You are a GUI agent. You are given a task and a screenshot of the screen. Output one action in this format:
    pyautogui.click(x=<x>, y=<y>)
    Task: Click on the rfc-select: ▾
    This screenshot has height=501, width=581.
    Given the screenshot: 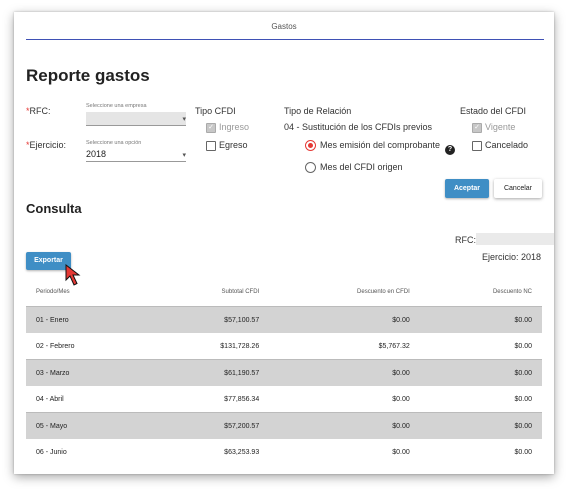 What is the action you would take?
    pyautogui.click(x=136, y=119)
    